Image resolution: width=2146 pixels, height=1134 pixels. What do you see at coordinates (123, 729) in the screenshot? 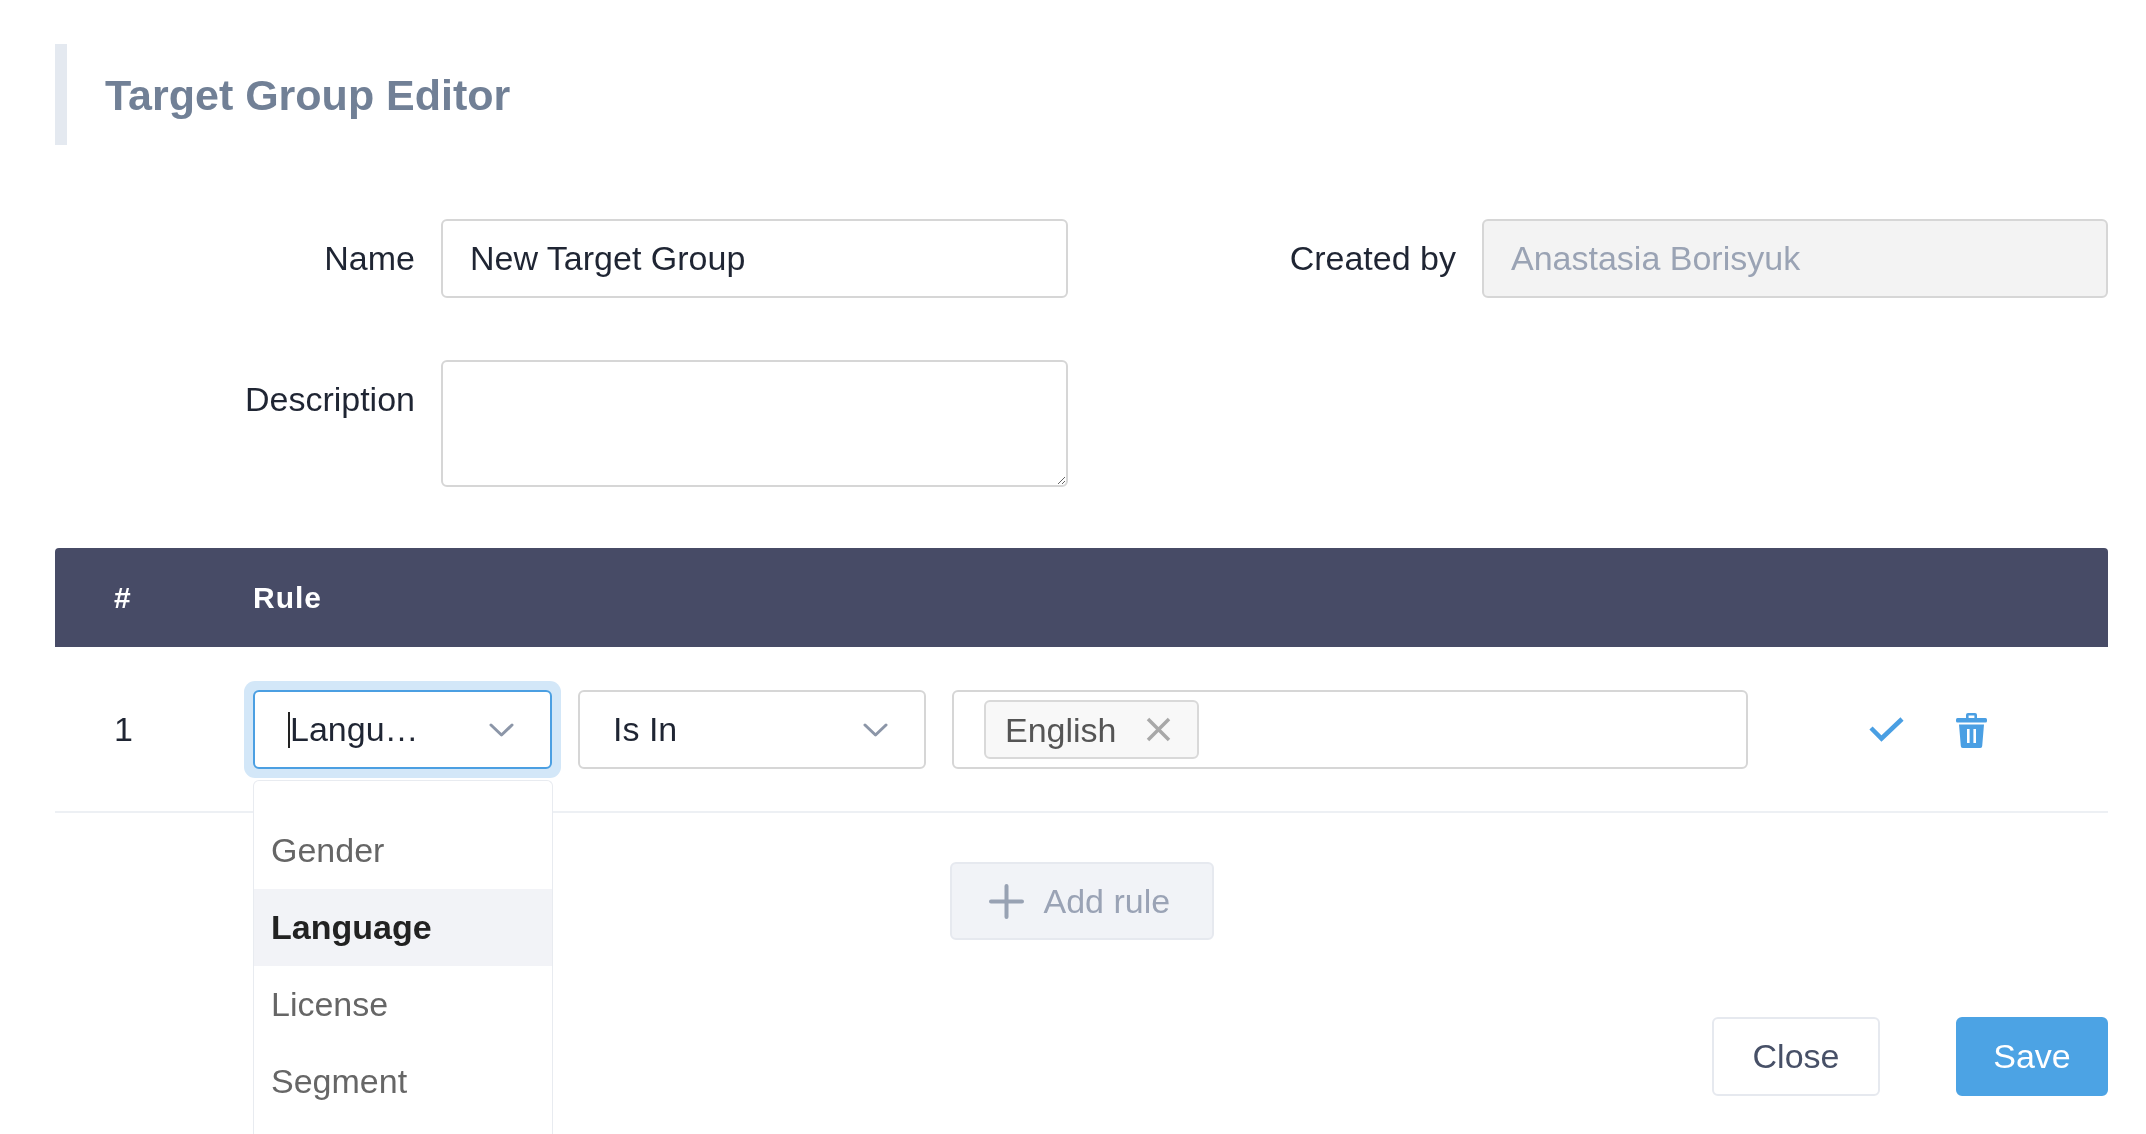
I see `row-number: 1` at bounding box center [123, 729].